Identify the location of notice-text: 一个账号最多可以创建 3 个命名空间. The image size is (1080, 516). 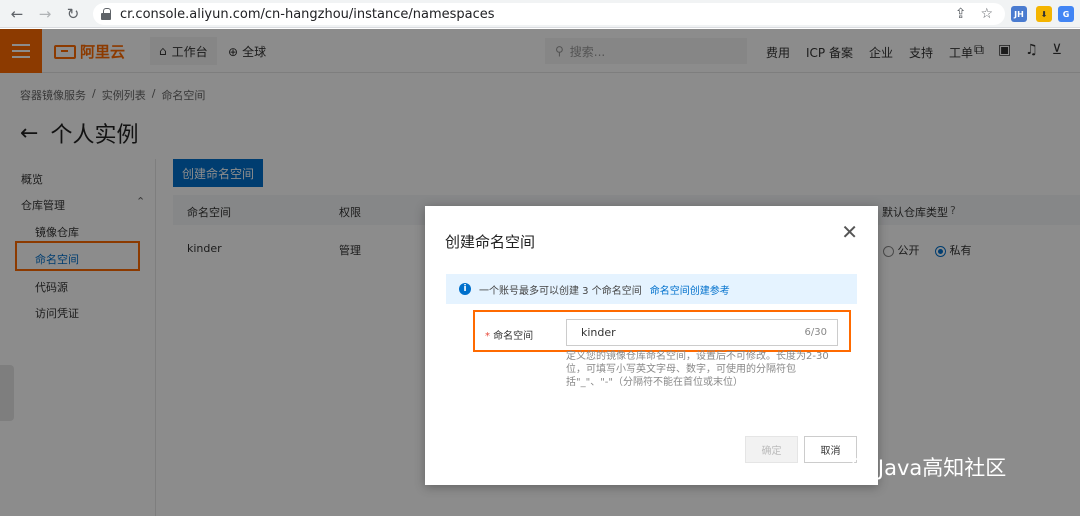
(560, 291).